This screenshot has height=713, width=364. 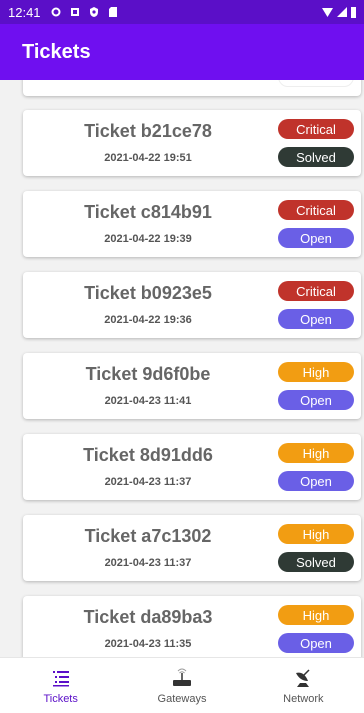 What do you see at coordinates (74, 12) in the screenshot?
I see `notification-icon` at bounding box center [74, 12].